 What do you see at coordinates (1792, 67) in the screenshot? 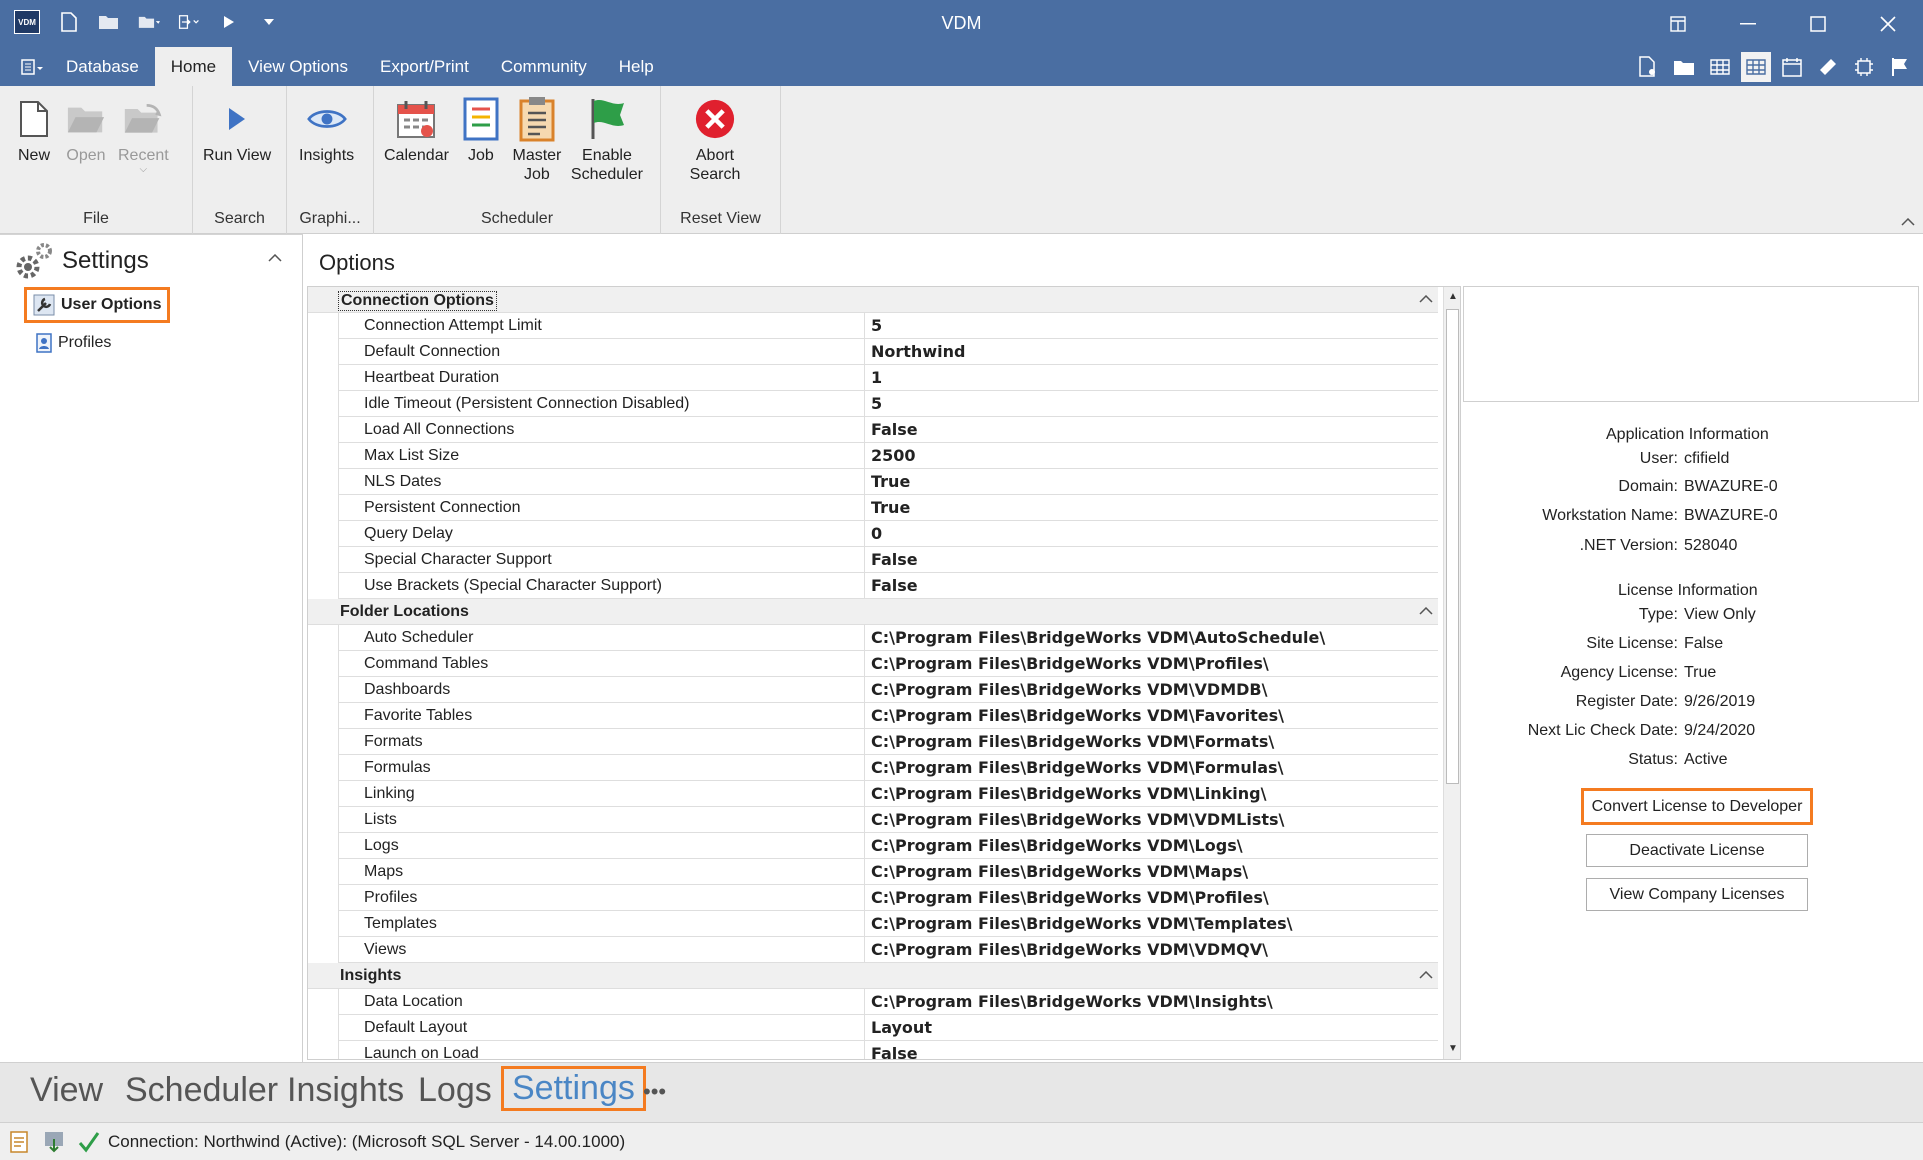
I see `calendar-icon` at bounding box center [1792, 67].